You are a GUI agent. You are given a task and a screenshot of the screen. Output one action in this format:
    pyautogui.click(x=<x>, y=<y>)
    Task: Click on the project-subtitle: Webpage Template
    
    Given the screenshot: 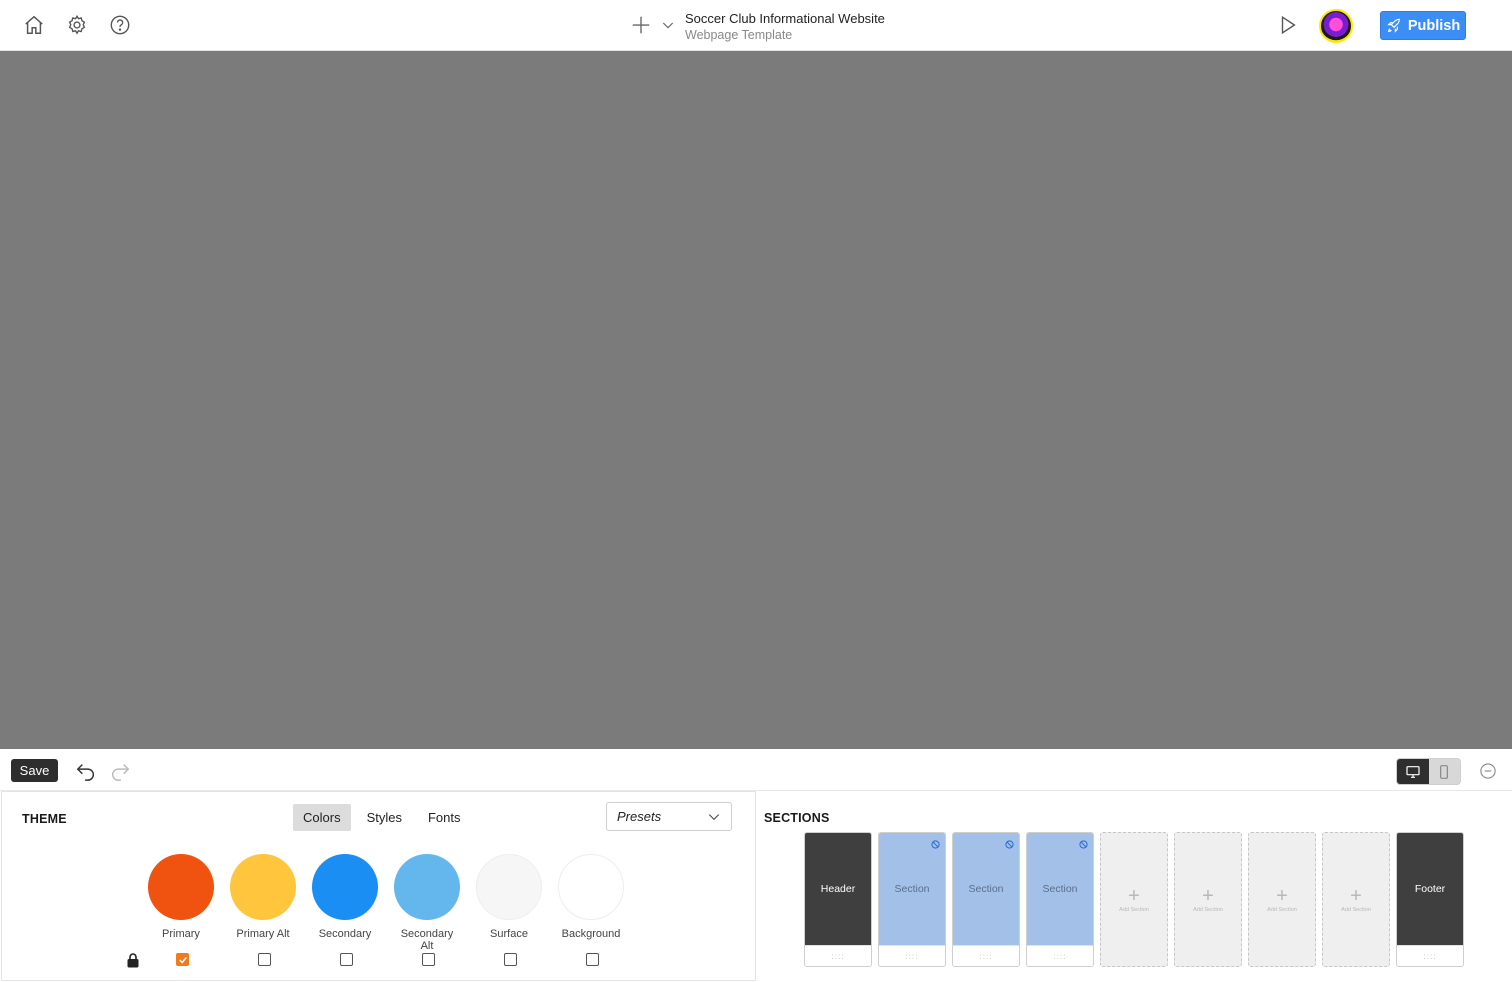 What is the action you would take?
    pyautogui.click(x=739, y=35)
    